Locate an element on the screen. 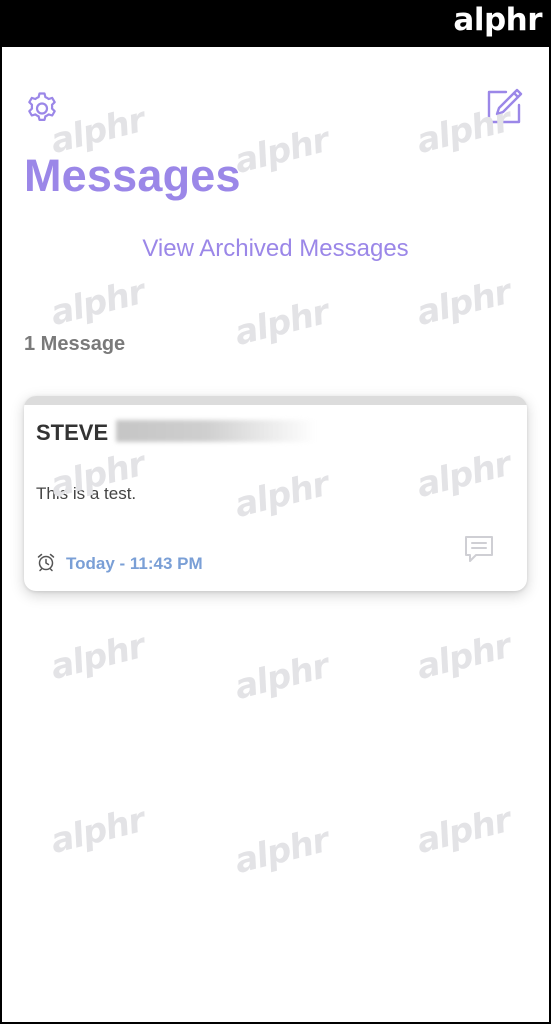 Image resolution: width=551 pixels, height=1024 pixels. reply-button is located at coordinates (479, 550).